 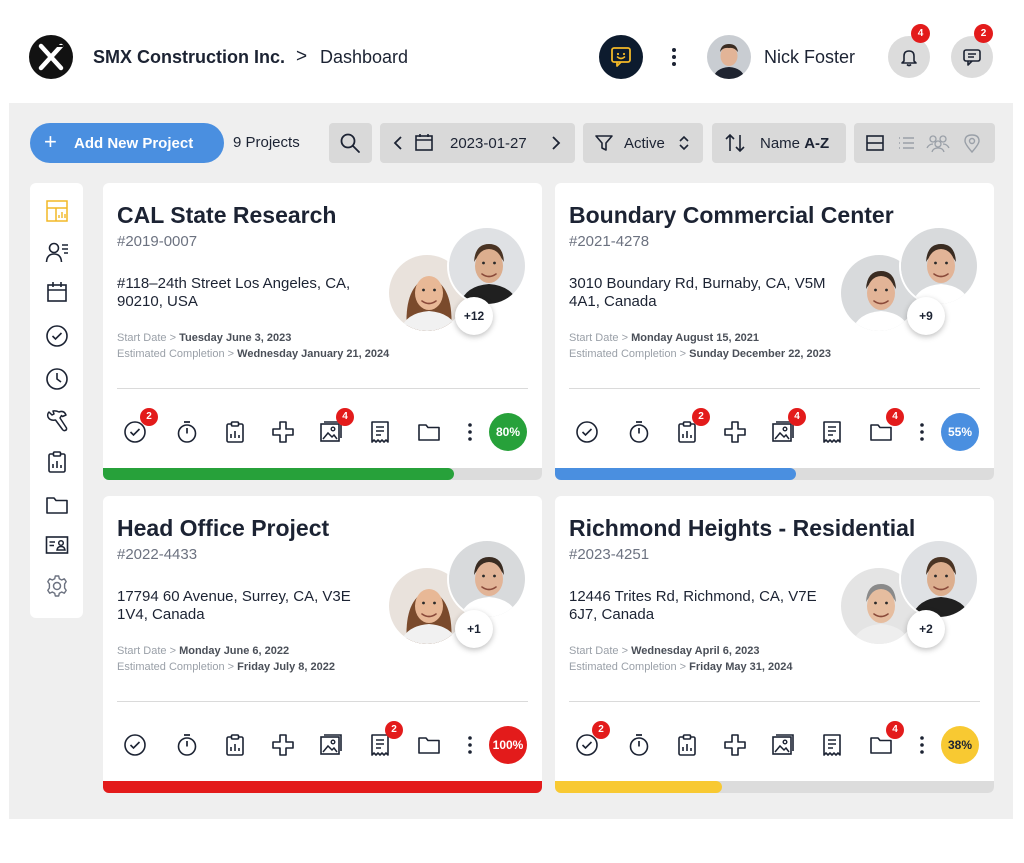 What do you see at coordinates (972, 57) in the screenshot?
I see `message-icon` at bounding box center [972, 57].